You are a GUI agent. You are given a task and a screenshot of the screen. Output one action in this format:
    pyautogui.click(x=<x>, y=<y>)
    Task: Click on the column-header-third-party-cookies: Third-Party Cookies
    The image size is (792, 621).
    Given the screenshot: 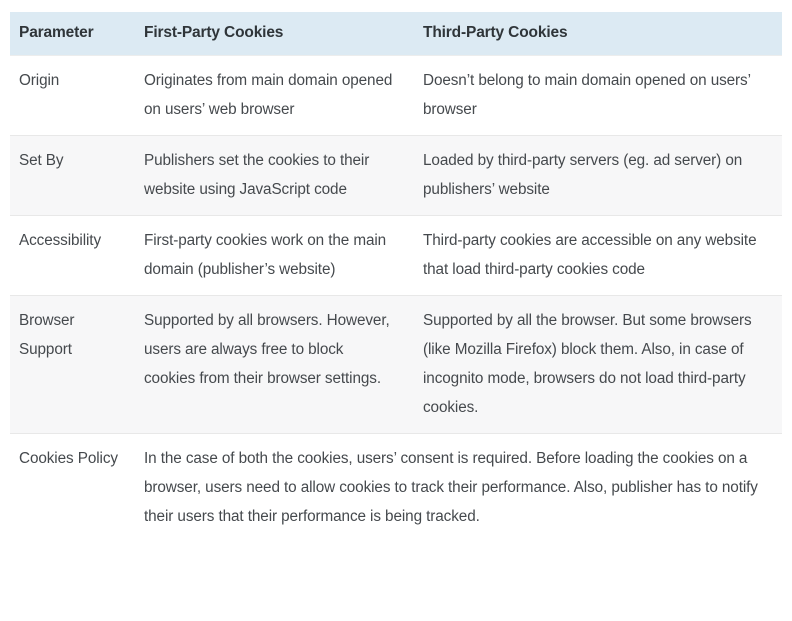 What is the action you would take?
    pyautogui.click(x=599, y=34)
    